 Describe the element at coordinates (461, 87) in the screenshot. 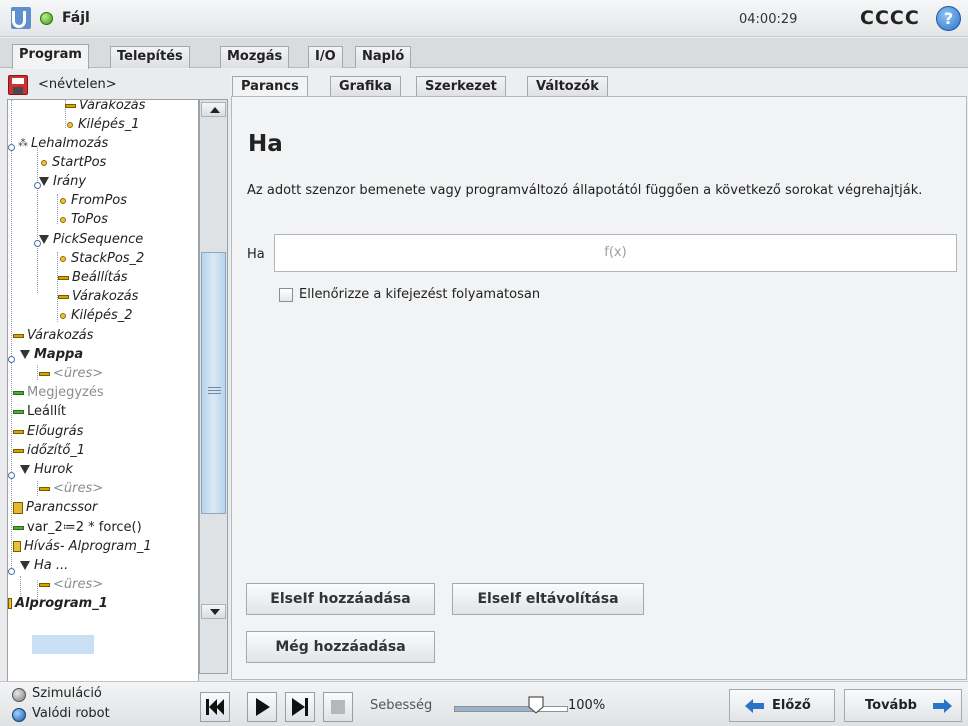

I see `tab-structure: Szerkezet` at that location.